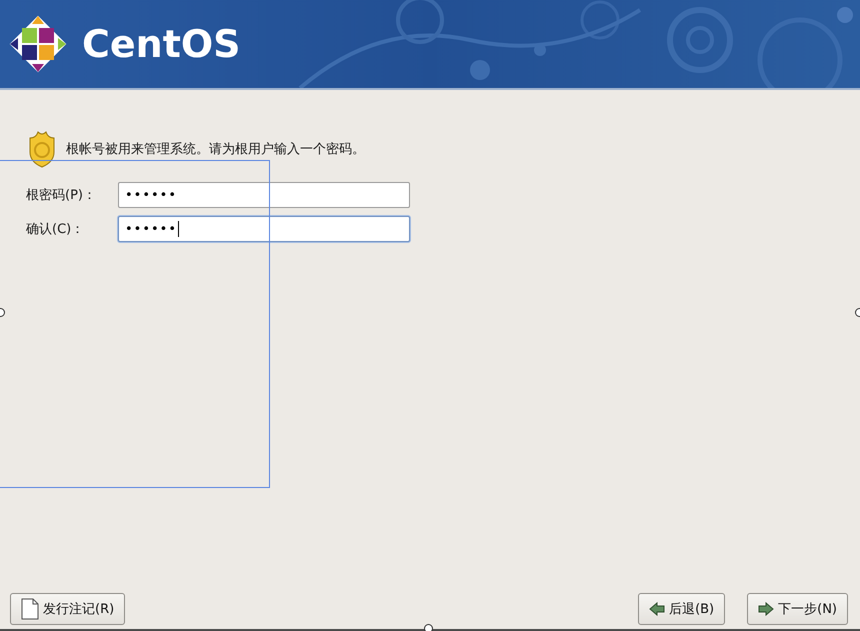  I want to click on next-button: 下一步(N), so click(797, 609).